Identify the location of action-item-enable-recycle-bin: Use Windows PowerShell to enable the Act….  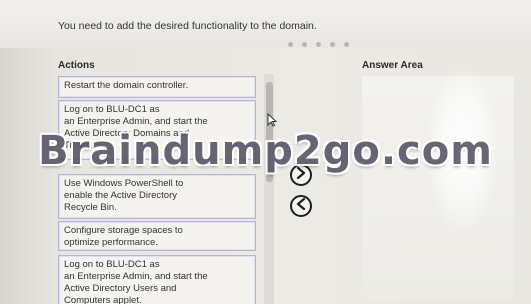
(157, 196).